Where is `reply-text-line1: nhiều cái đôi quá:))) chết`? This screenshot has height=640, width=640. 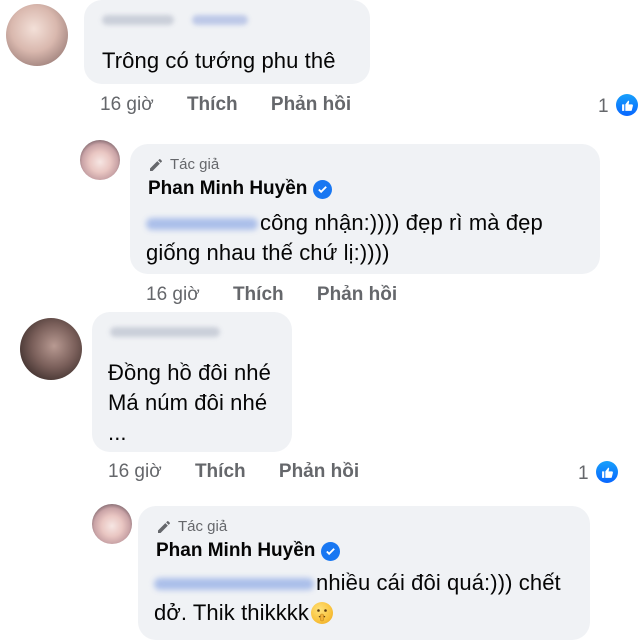
reply-text-line1: nhiều cái đôi quá:))) chết is located at coordinates (438, 582).